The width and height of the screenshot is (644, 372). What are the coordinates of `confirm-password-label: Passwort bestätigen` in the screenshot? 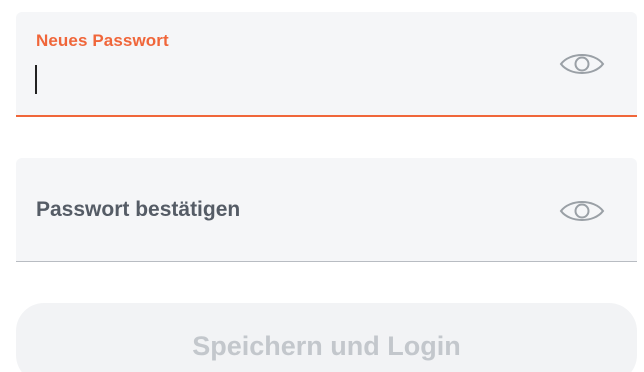 It's located at (138, 209).